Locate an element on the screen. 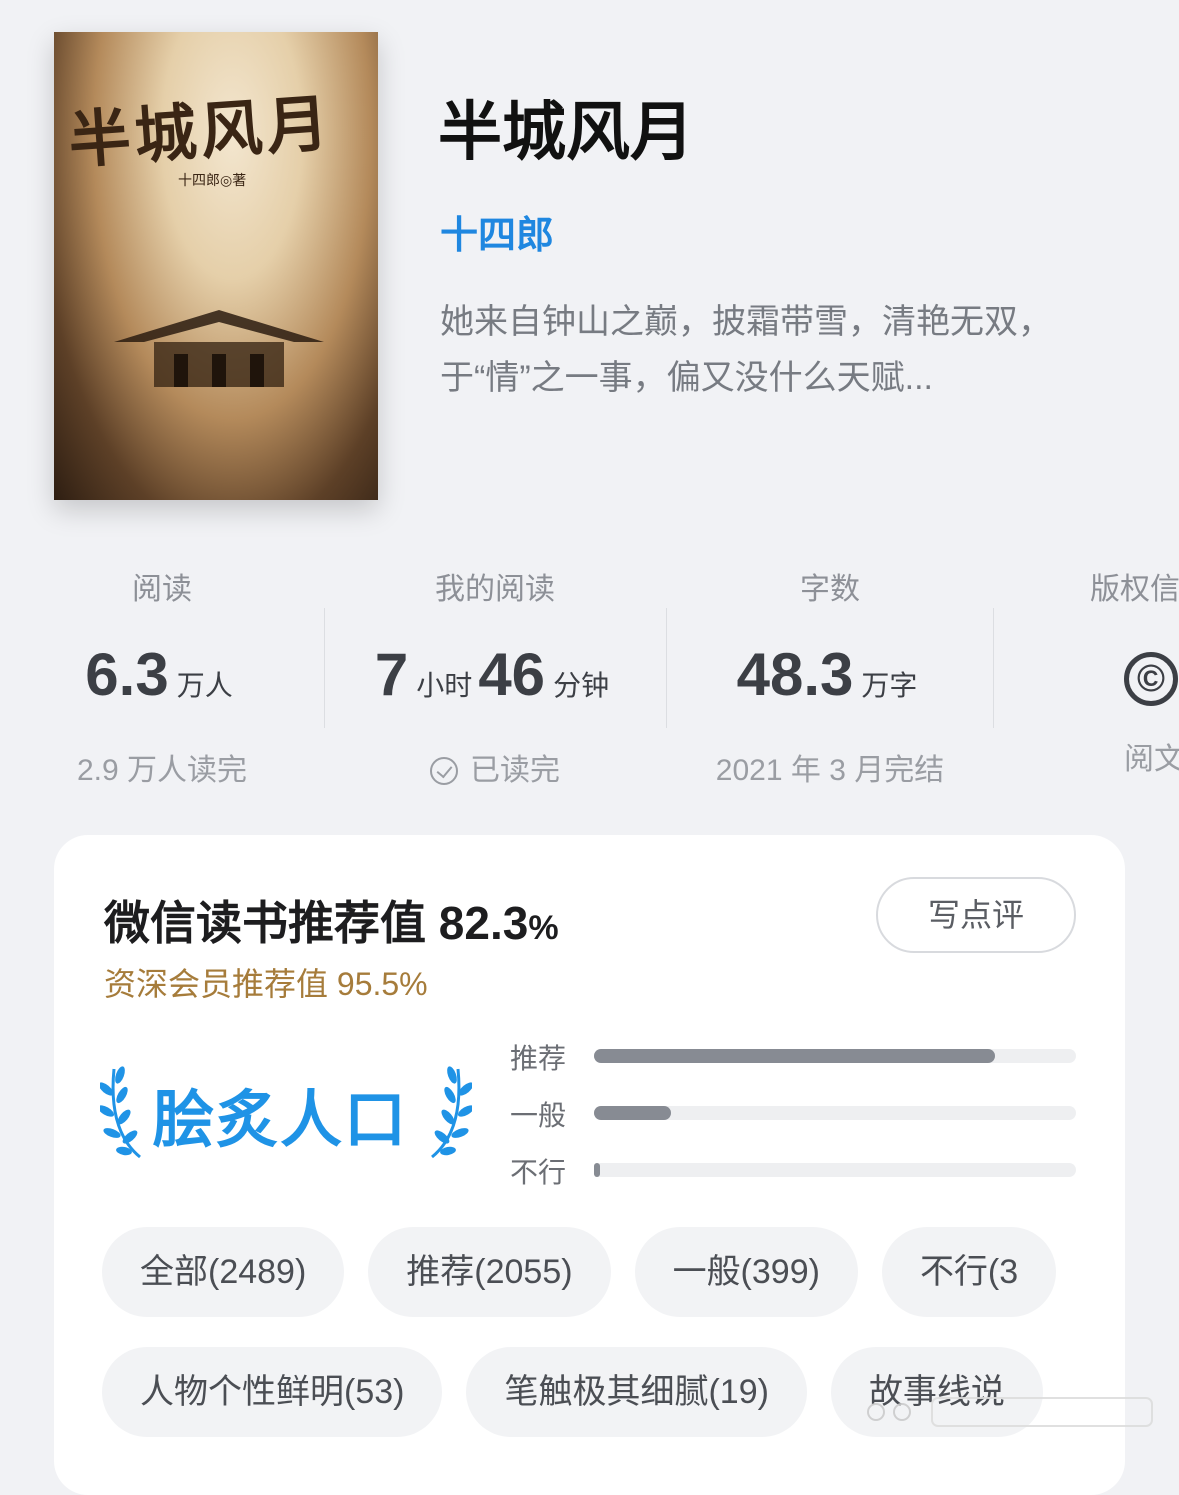  reputation-badge: 脍炙人口 is located at coordinates (286, 1111).